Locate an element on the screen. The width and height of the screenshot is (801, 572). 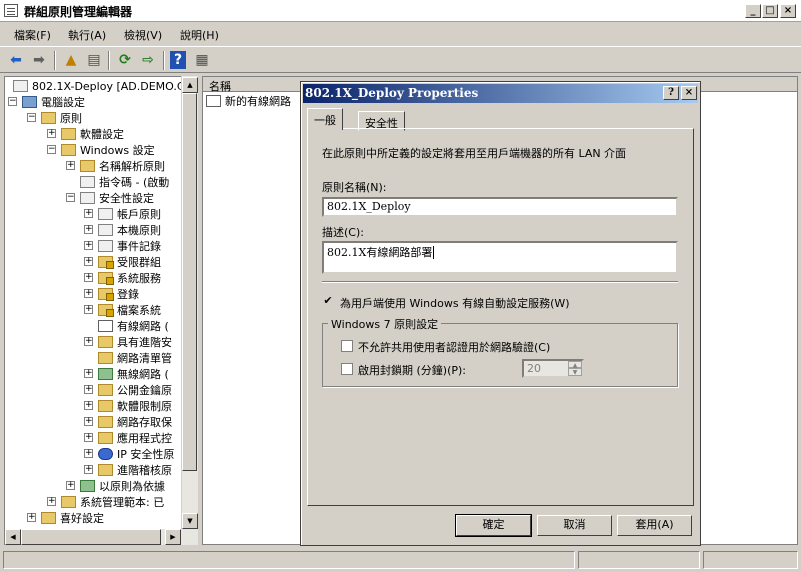
tree-item: 受限群組 is located at coordinates (129, 262).